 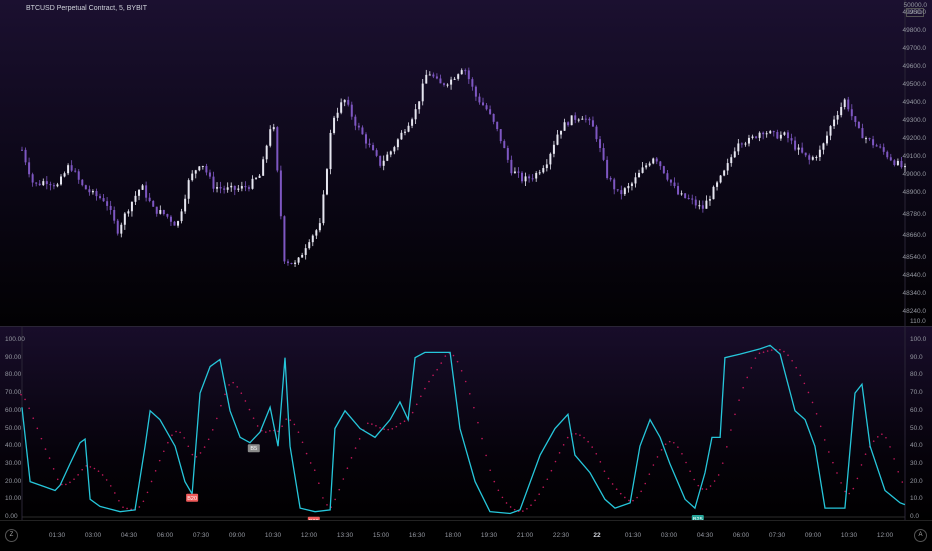 What do you see at coordinates (914, 174) in the screenshot?
I see `price-axis-label: 49000.0` at bounding box center [914, 174].